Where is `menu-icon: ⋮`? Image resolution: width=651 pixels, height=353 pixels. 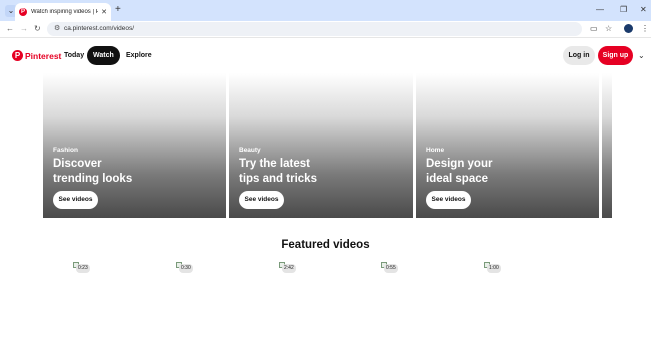
menu-icon: ⋮ is located at coordinates (645, 29).